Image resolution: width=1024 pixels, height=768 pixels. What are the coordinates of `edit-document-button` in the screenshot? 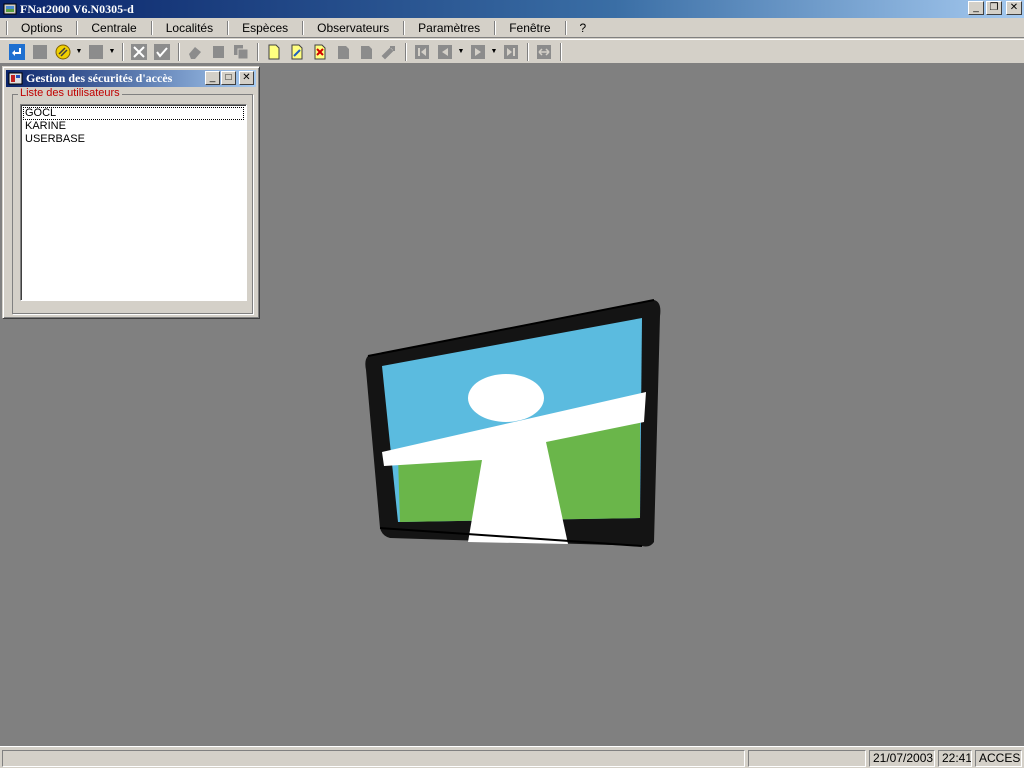 It's located at (297, 52).